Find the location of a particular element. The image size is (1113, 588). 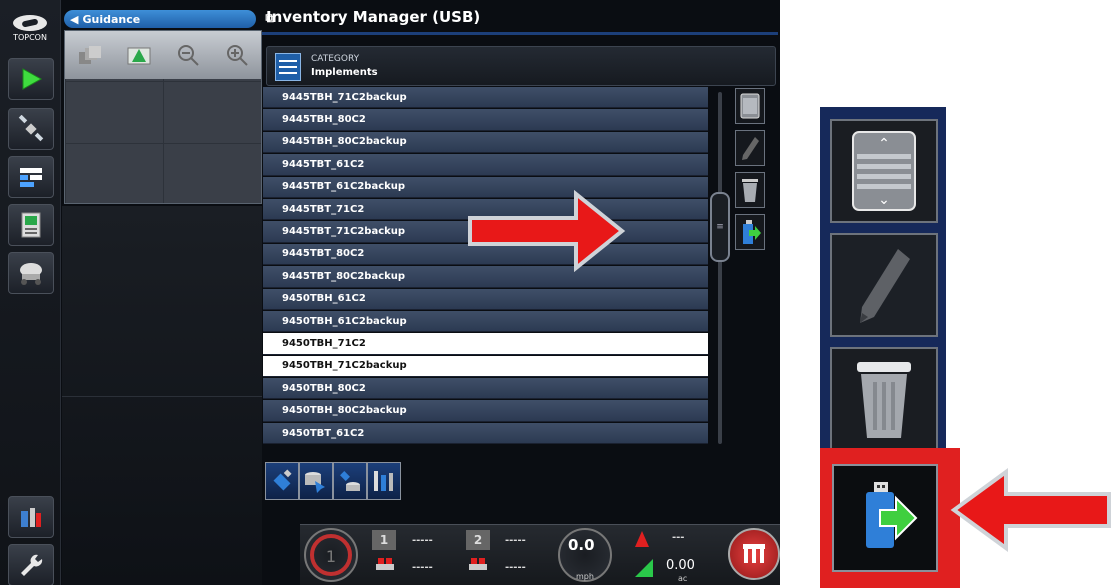

select-all-icon is located at coordinates (750, 106).